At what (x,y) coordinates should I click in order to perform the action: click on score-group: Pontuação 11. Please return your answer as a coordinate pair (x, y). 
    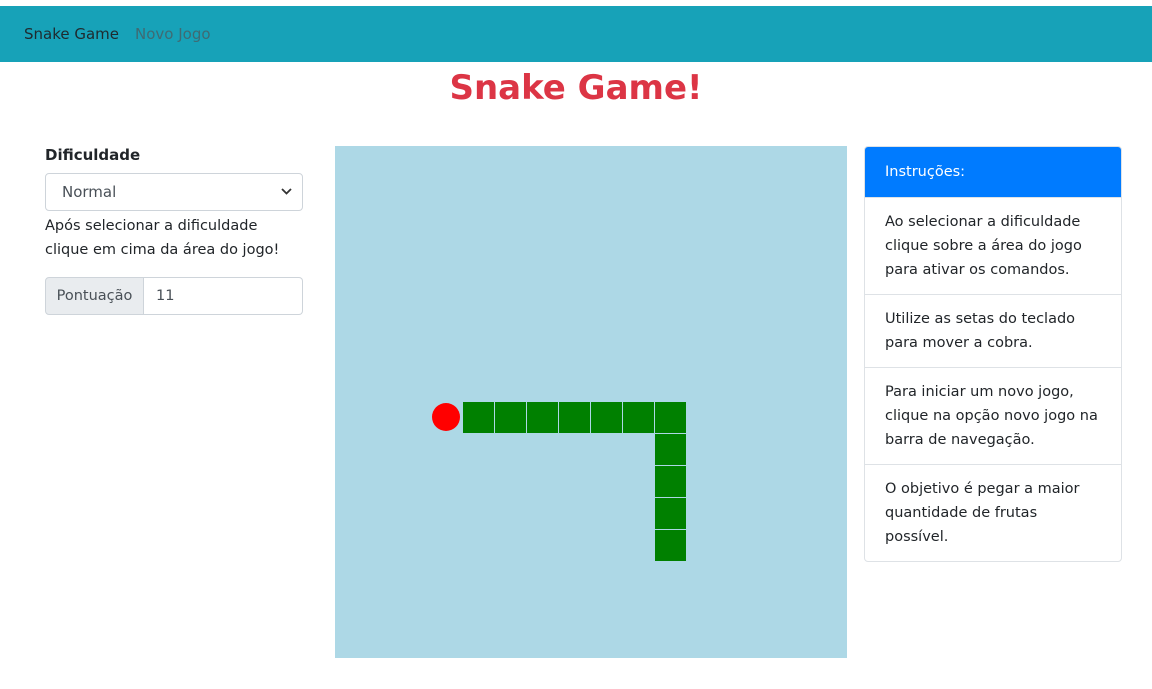
    Looking at the image, I should click on (174, 296).